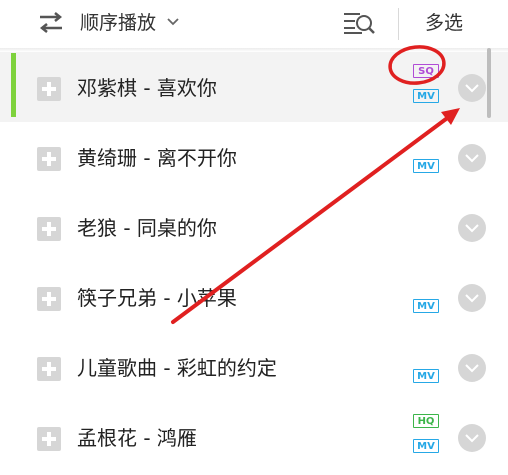 This screenshot has width=508, height=475. What do you see at coordinates (426, 421) in the screenshot?
I see `hq-badge: HQ` at bounding box center [426, 421].